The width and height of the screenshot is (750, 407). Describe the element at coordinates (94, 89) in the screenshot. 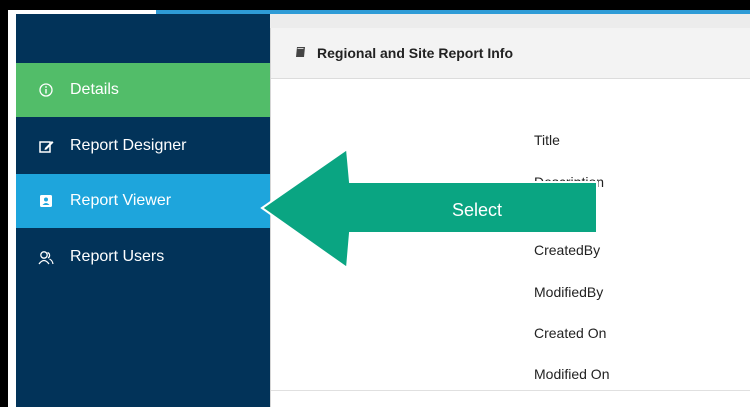

I see `sidebar-item-label: Details` at that location.